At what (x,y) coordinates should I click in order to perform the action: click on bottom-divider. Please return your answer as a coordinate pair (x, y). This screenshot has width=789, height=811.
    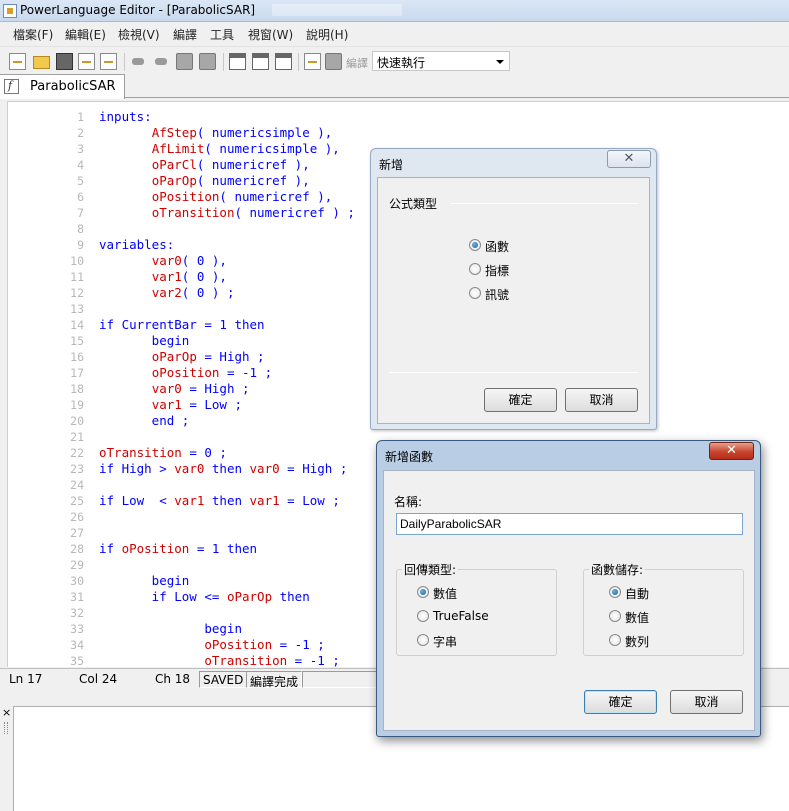
    Looking at the image, I should click on (513, 372).